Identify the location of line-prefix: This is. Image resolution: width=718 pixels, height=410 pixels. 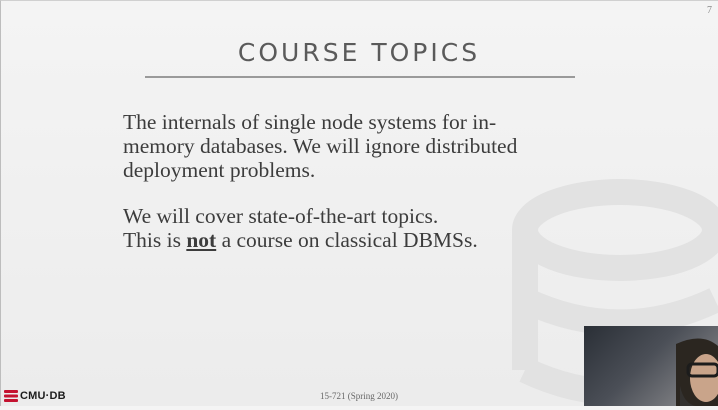
(155, 240).